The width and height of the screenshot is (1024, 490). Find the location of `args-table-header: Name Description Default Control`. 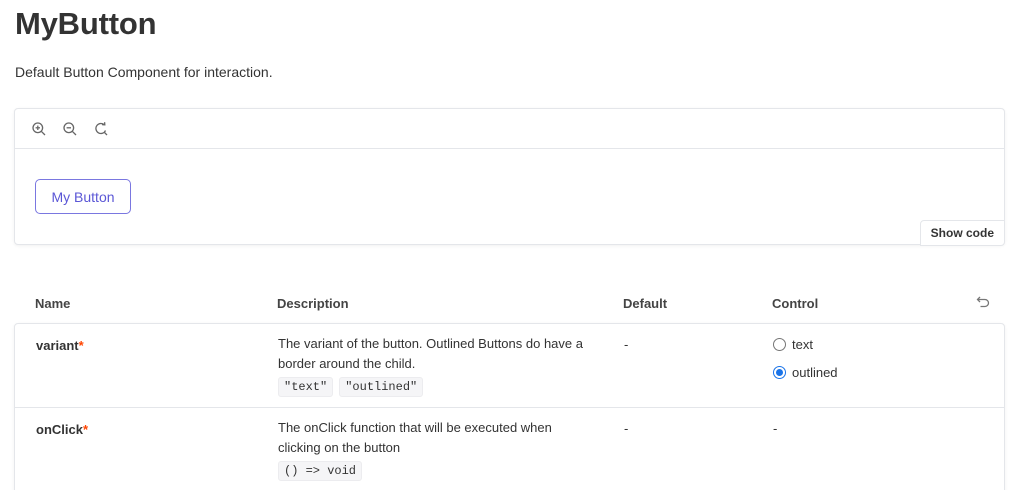

args-table-header: Name Description Default Control is located at coordinates (509, 304).